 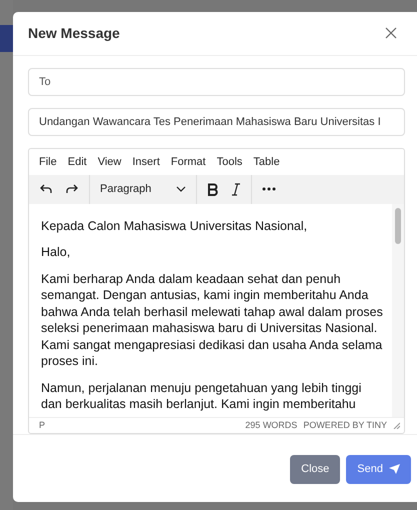 I want to click on menu-item: Tools, so click(x=229, y=162).